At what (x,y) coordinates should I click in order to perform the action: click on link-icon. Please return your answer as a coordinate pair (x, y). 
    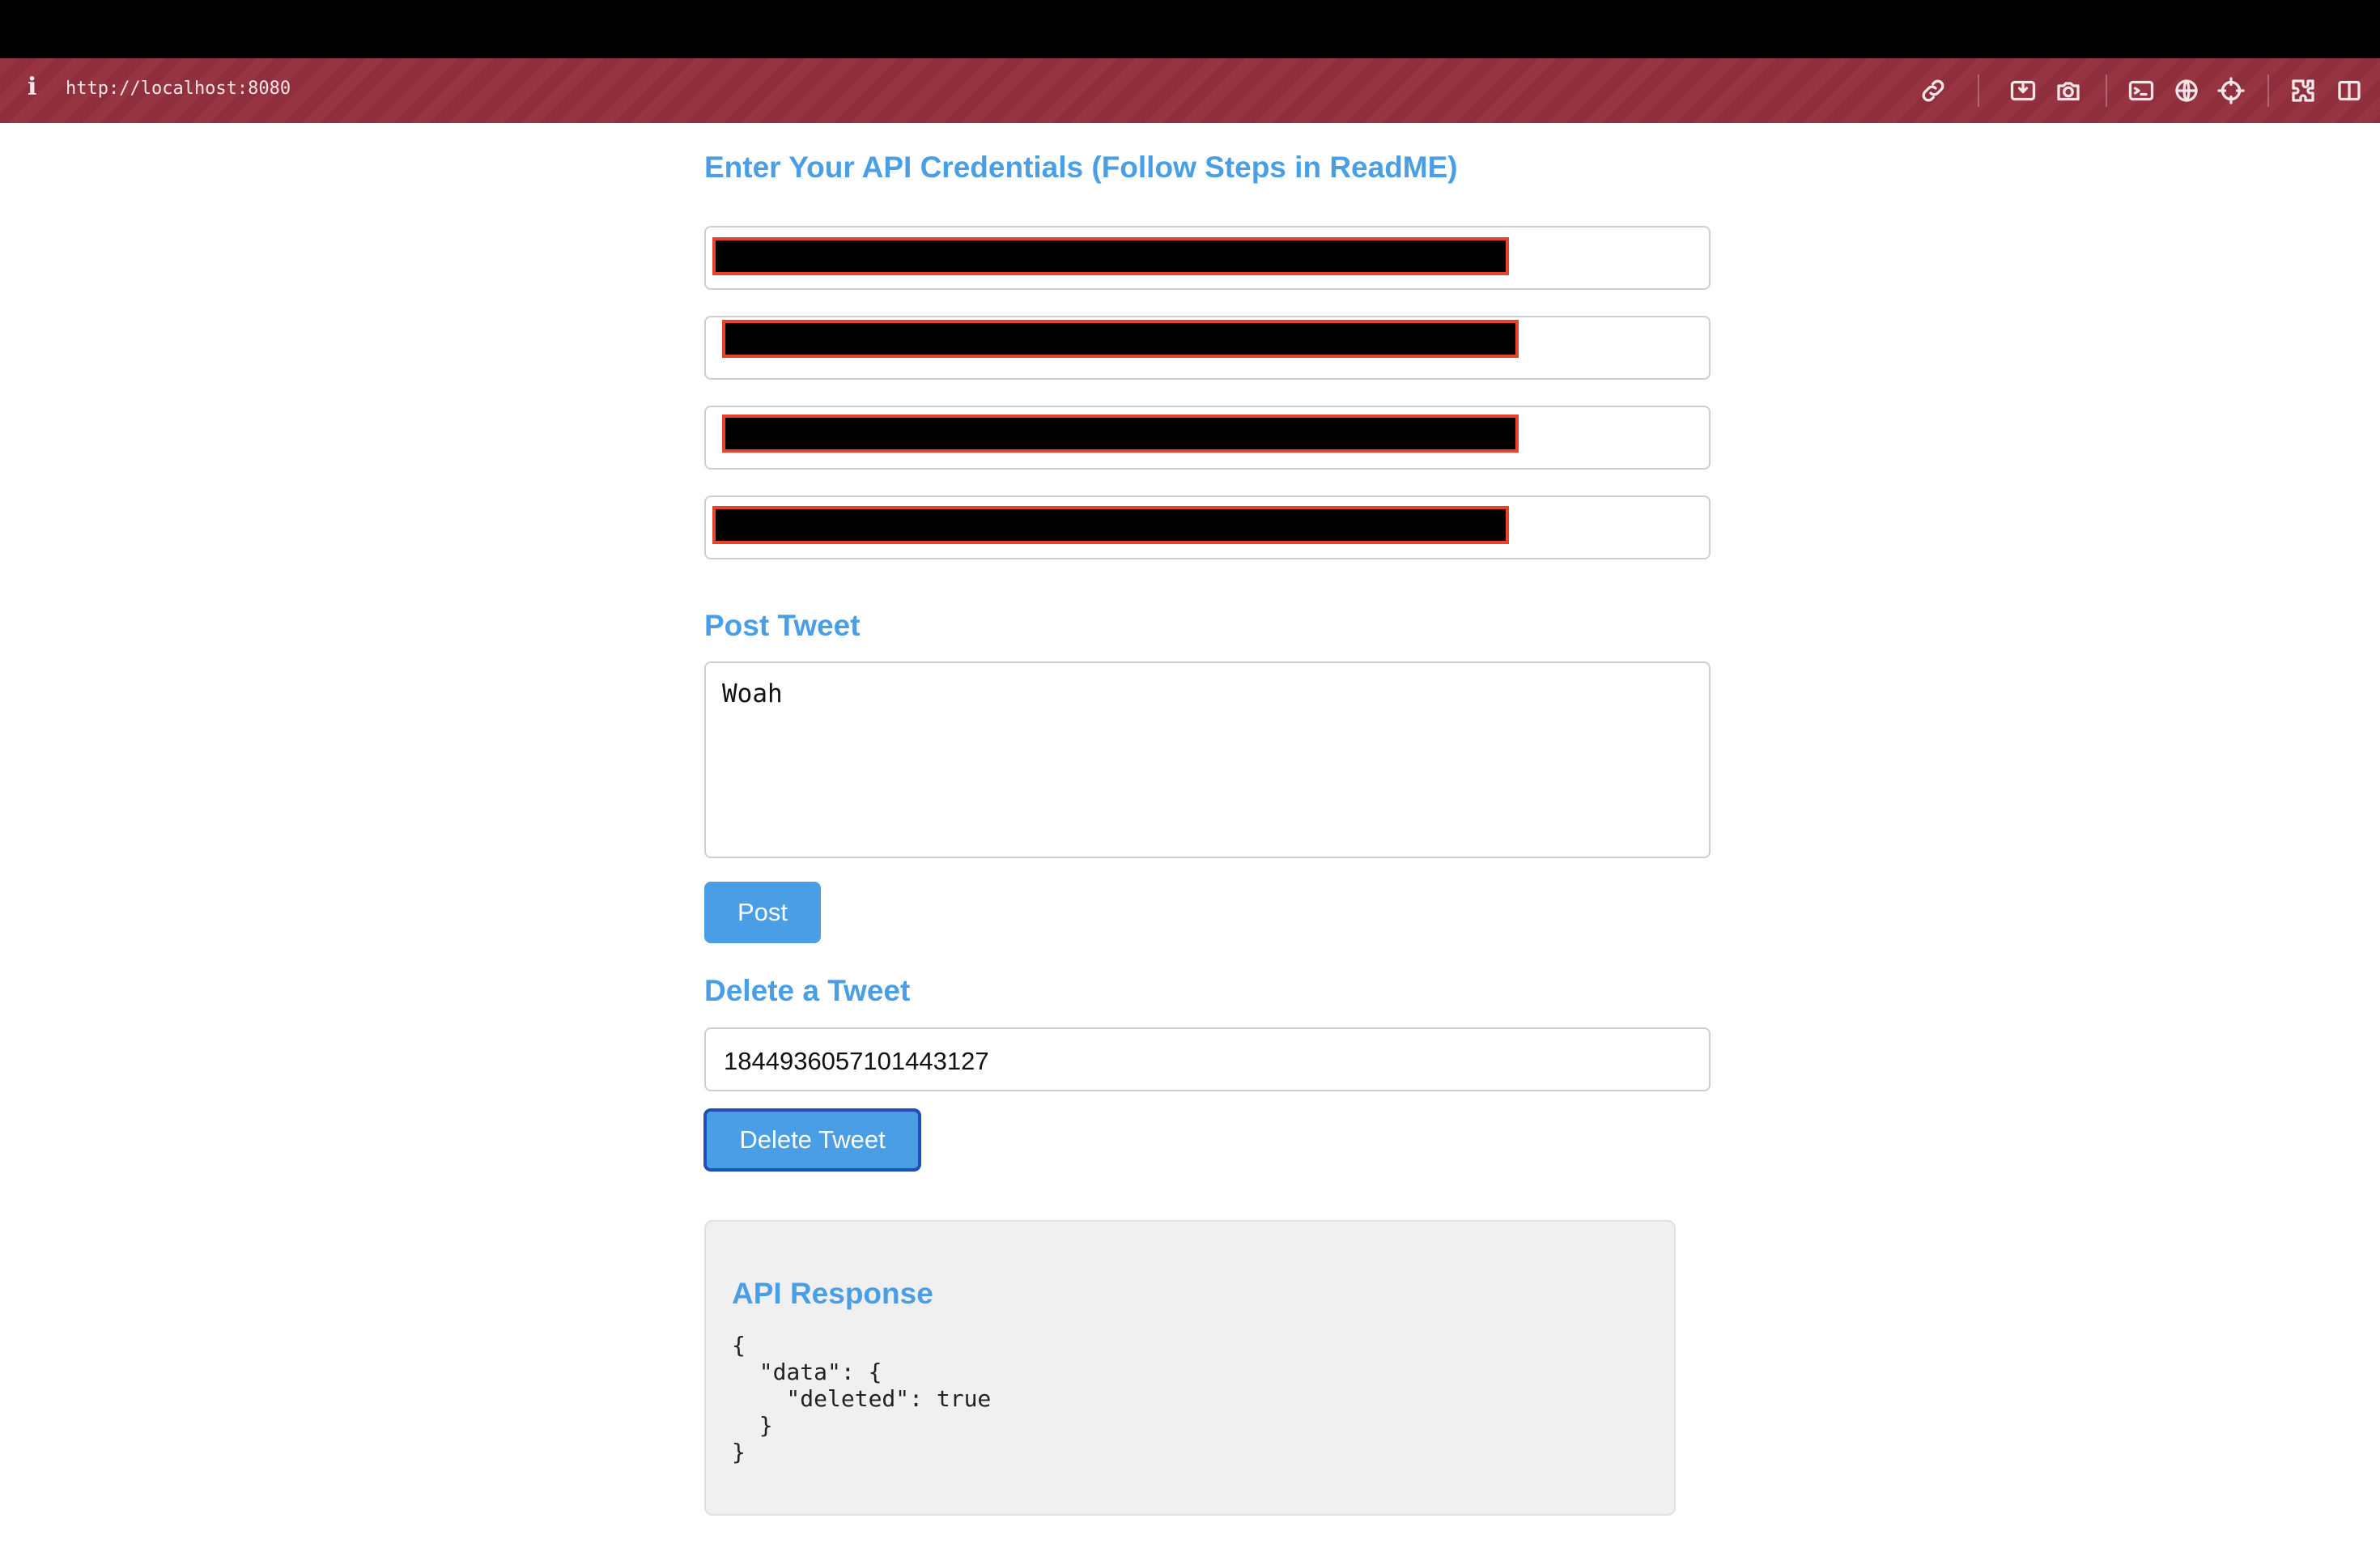
    Looking at the image, I should click on (1933, 91).